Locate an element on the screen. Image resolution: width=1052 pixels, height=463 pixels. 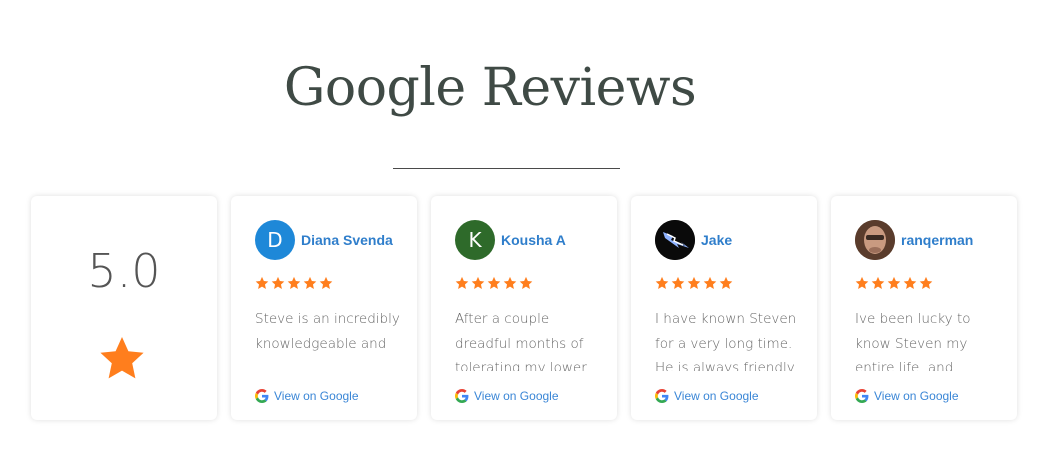
page-title: Google Reviews is located at coordinates (490, 88).